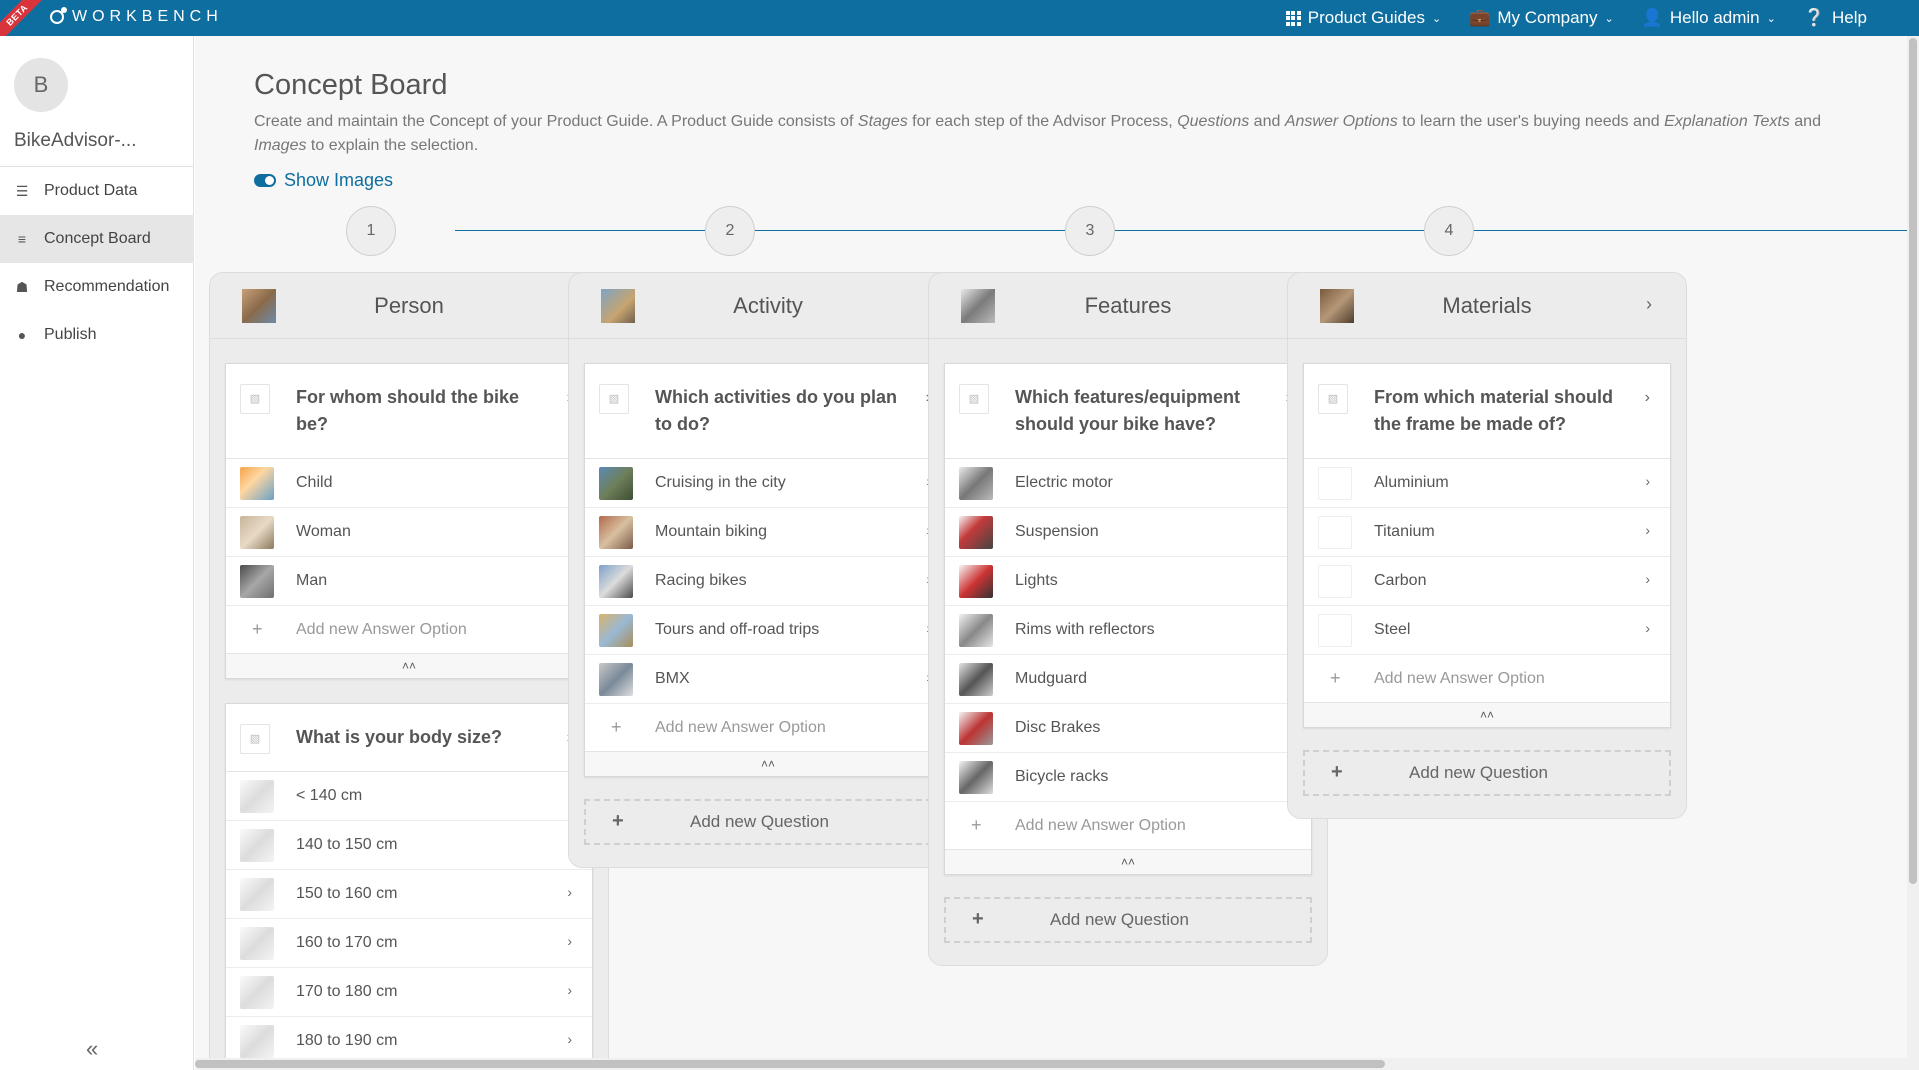  What do you see at coordinates (1293, 18) in the screenshot?
I see `grid-icon` at bounding box center [1293, 18].